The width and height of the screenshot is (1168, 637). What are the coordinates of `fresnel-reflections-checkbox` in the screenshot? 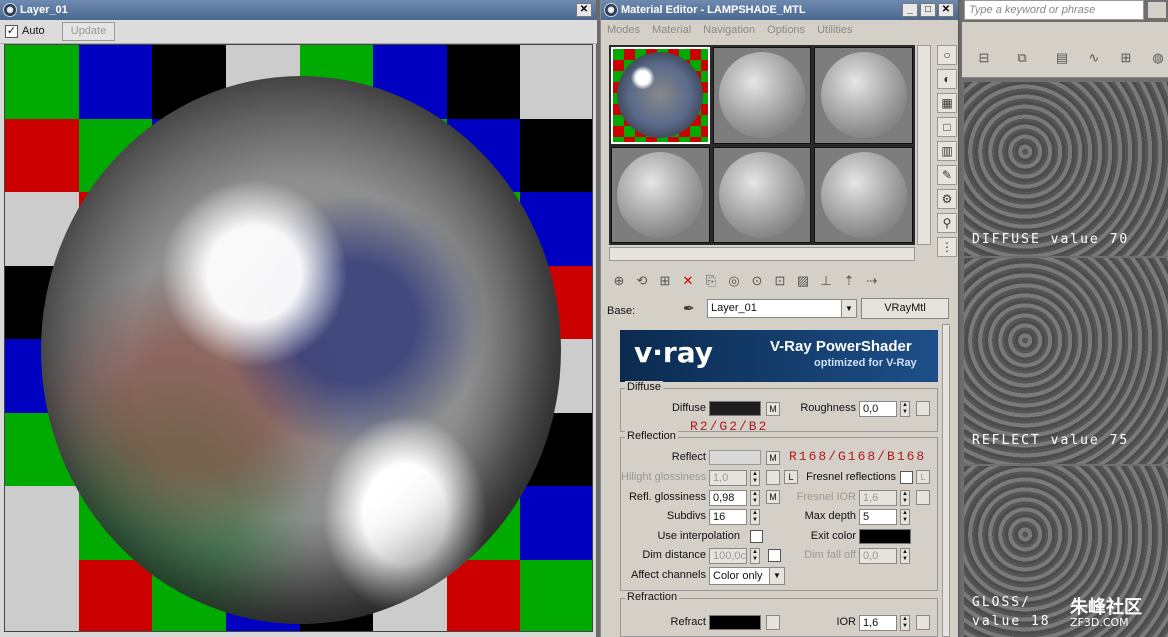 It's located at (906, 477).